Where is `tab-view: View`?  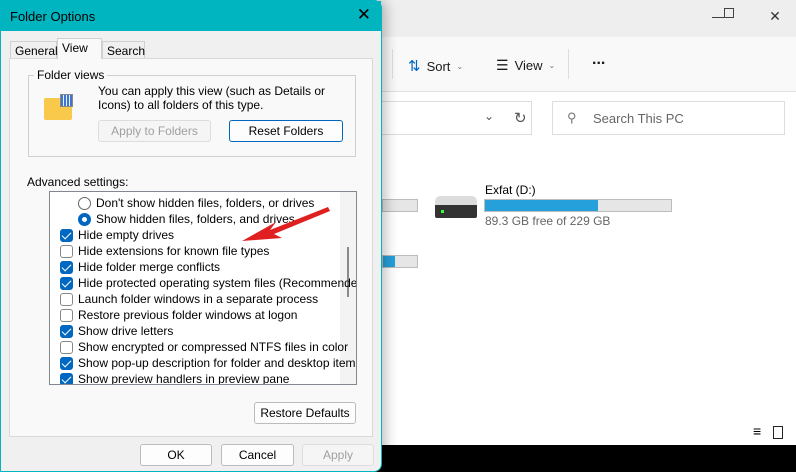
tab-view: View is located at coordinates (79, 48).